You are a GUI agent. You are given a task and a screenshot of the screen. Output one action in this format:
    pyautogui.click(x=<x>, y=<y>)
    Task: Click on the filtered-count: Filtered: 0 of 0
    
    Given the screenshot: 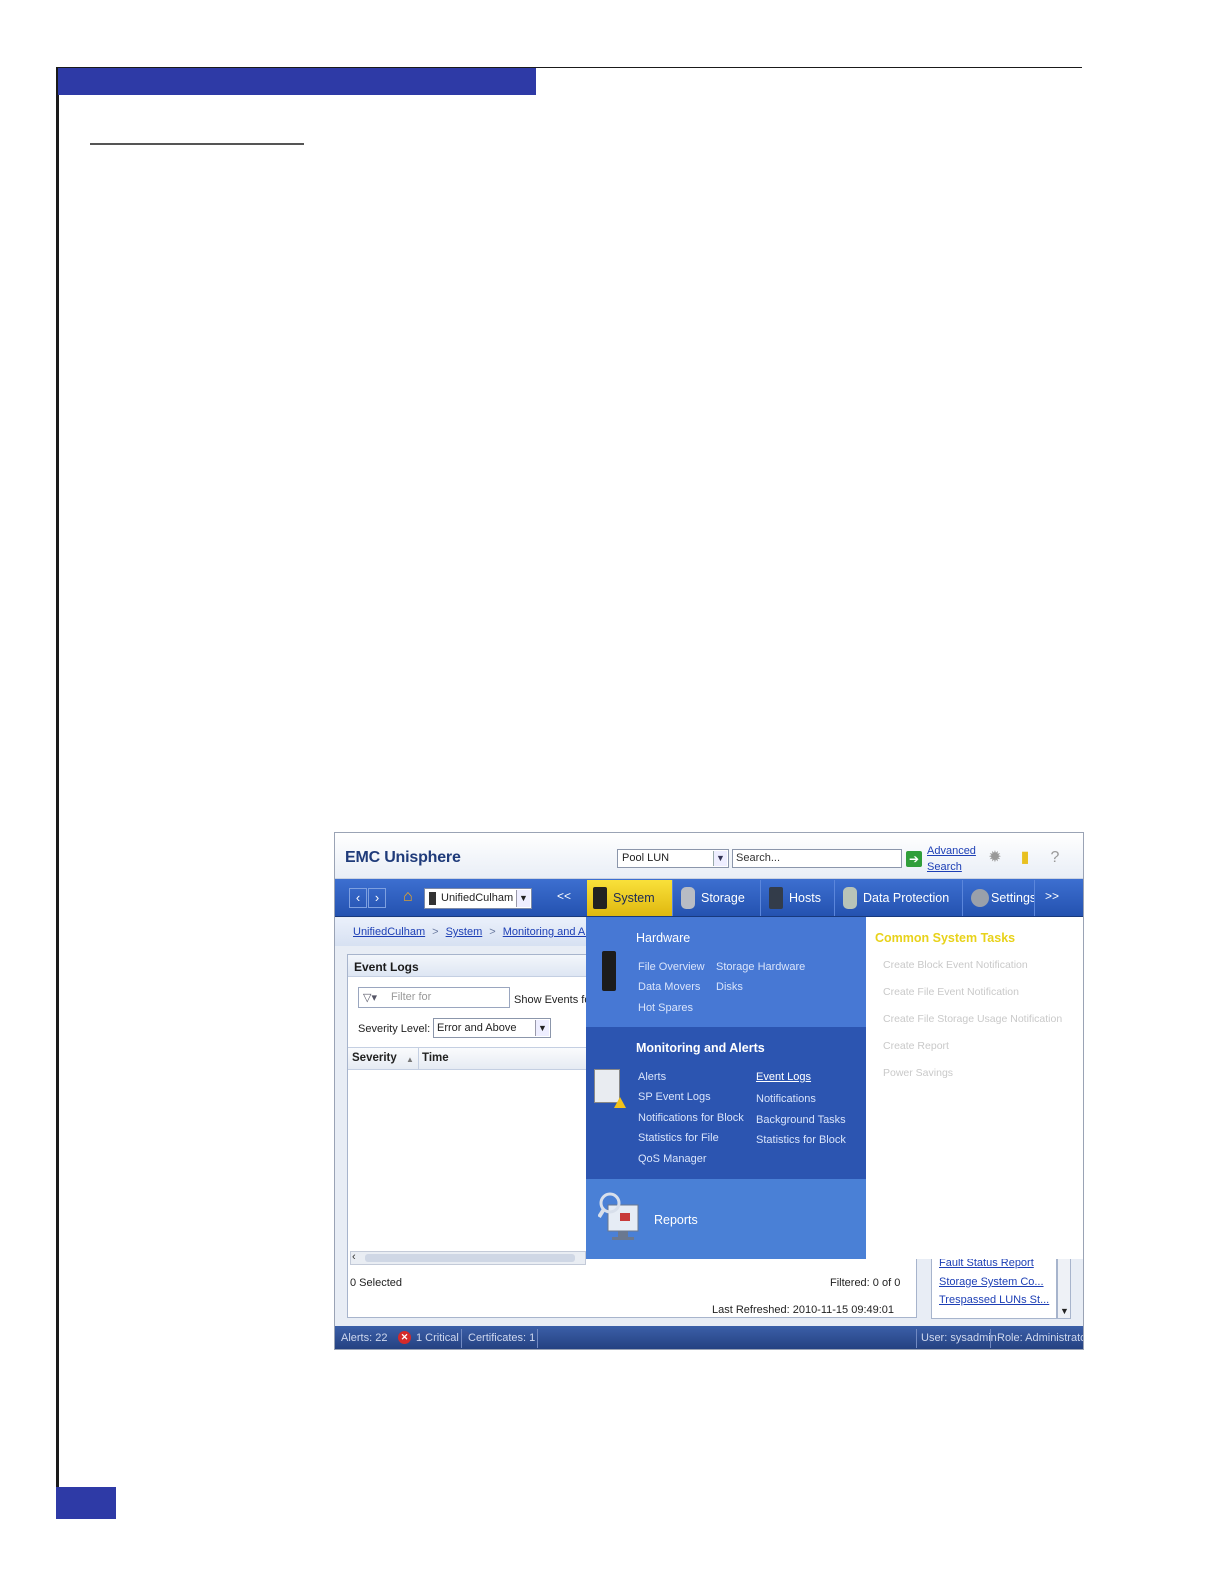 What is the action you would take?
    pyautogui.click(x=865, y=1283)
    